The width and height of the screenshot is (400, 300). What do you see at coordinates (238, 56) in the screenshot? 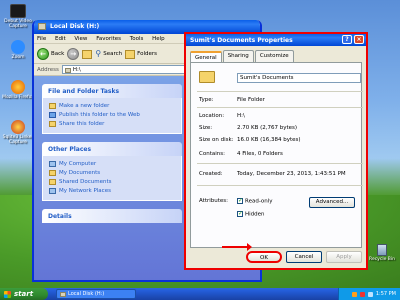
I see `tab-sharing: Sharing` at bounding box center [238, 56].